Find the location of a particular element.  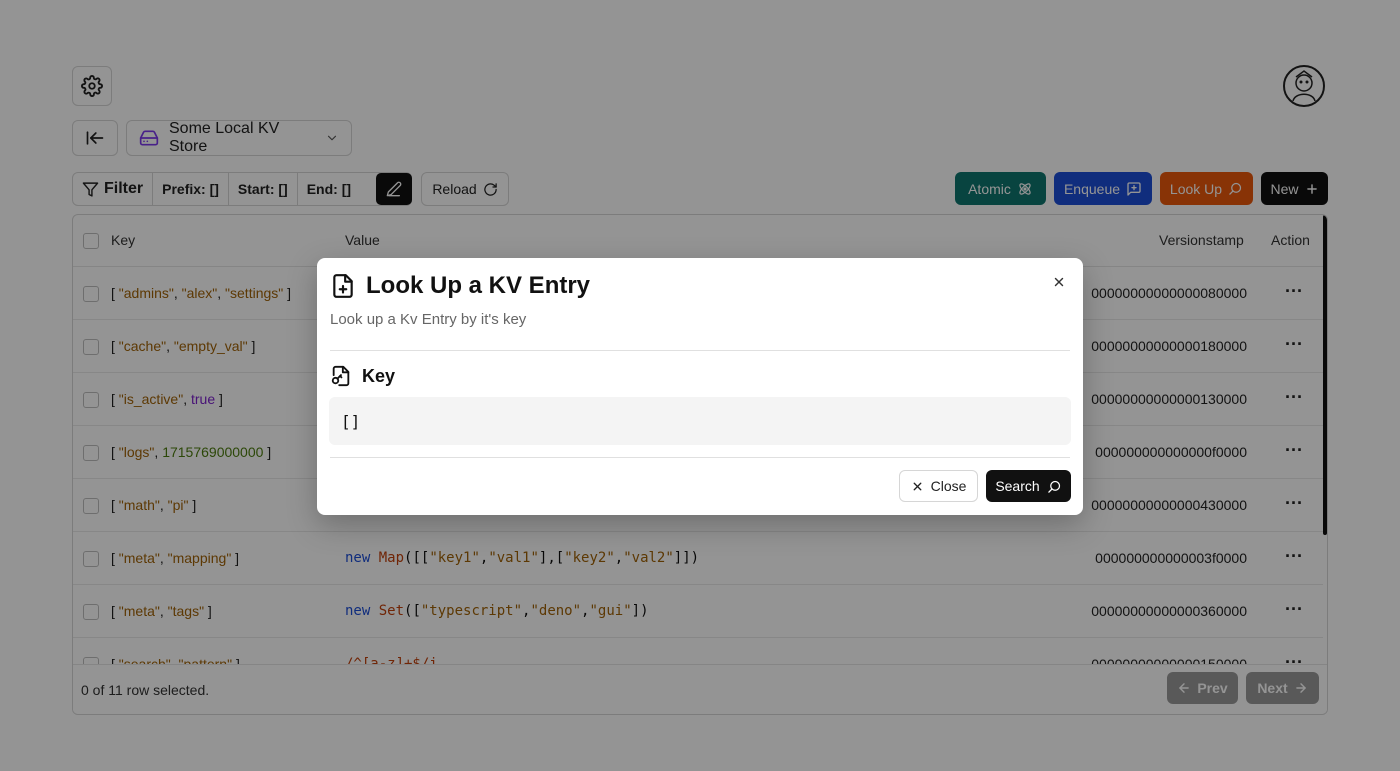

dialog-close-icon is located at coordinates (1059, 282).